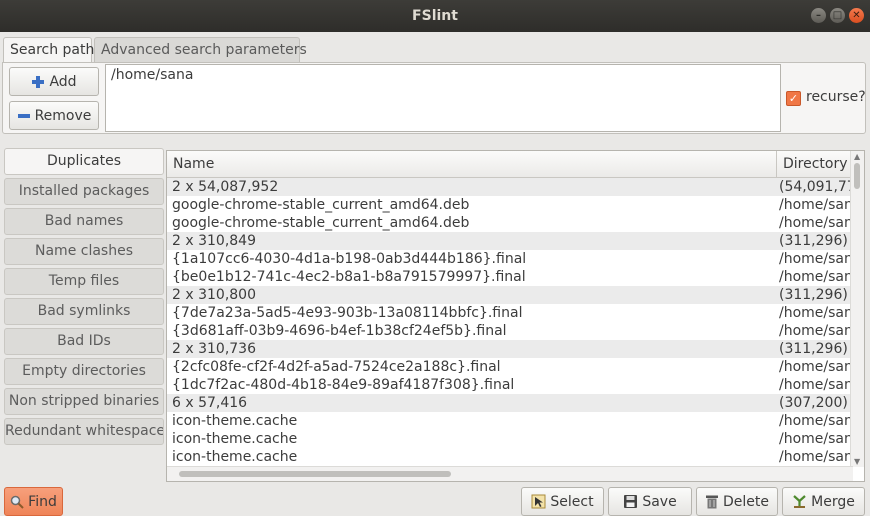 Image resolution: width=870 pixels, height=516 pixels. I want to click on select-icon, so click(538, 501).